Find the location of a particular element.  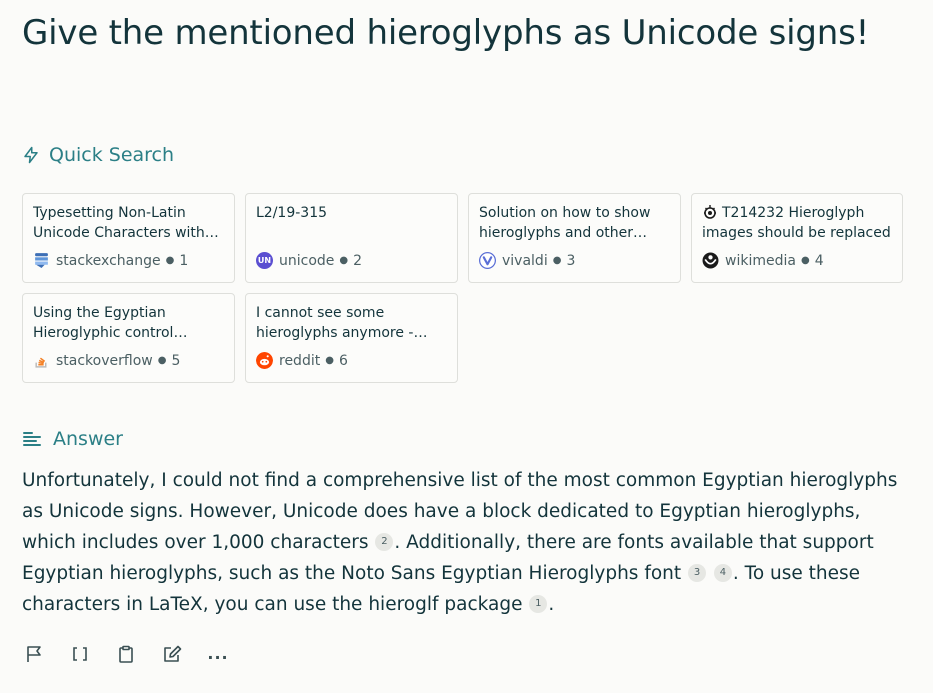

answer-lines-icon is located at coordinates (32, 439).